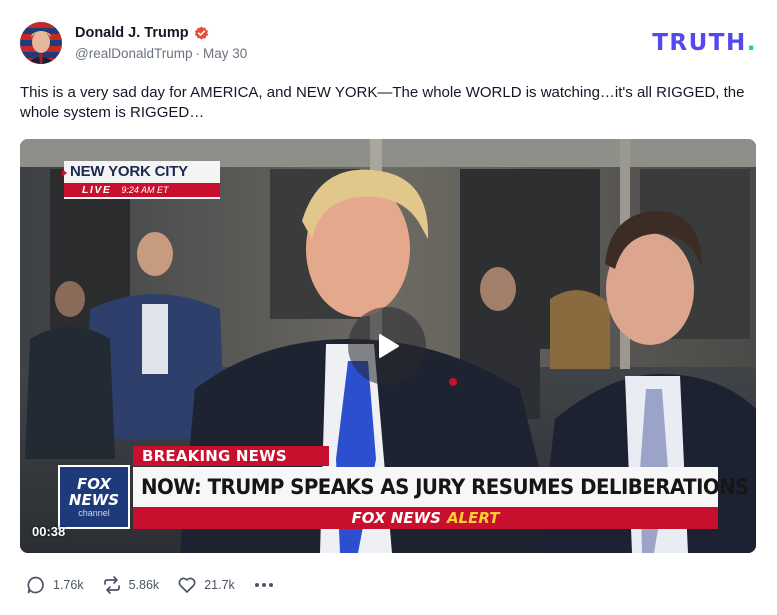 The height and width of the screenshot is (615, 777). I want to click on verified-badge-icon, so click(201, 33).